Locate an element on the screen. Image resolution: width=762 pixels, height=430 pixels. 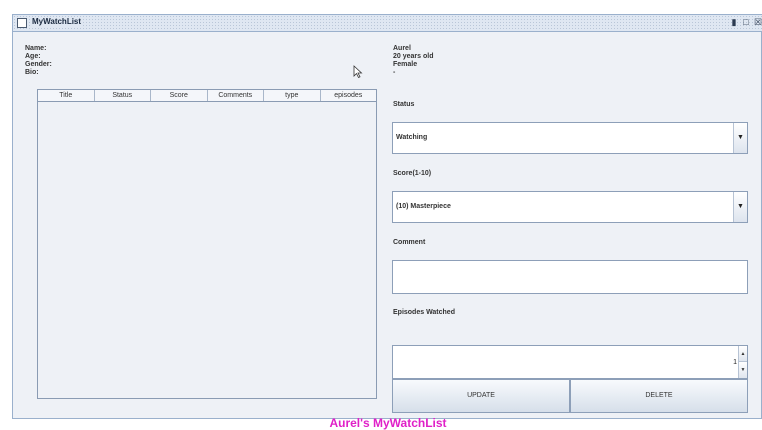
top-strip is located at coordinates (381, 7).